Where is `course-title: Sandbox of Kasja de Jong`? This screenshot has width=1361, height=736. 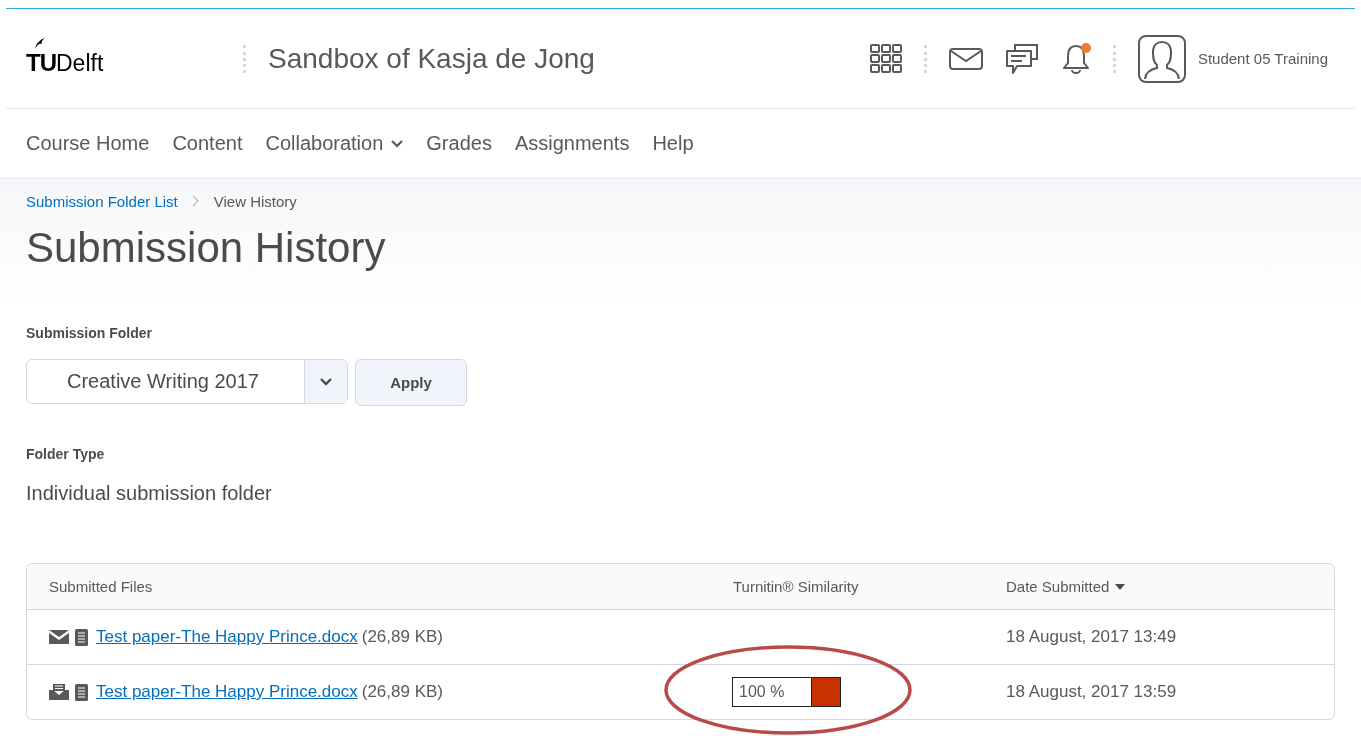 course-title: Sandbox of Kasja de Jong is located at coordinates (431, 58).